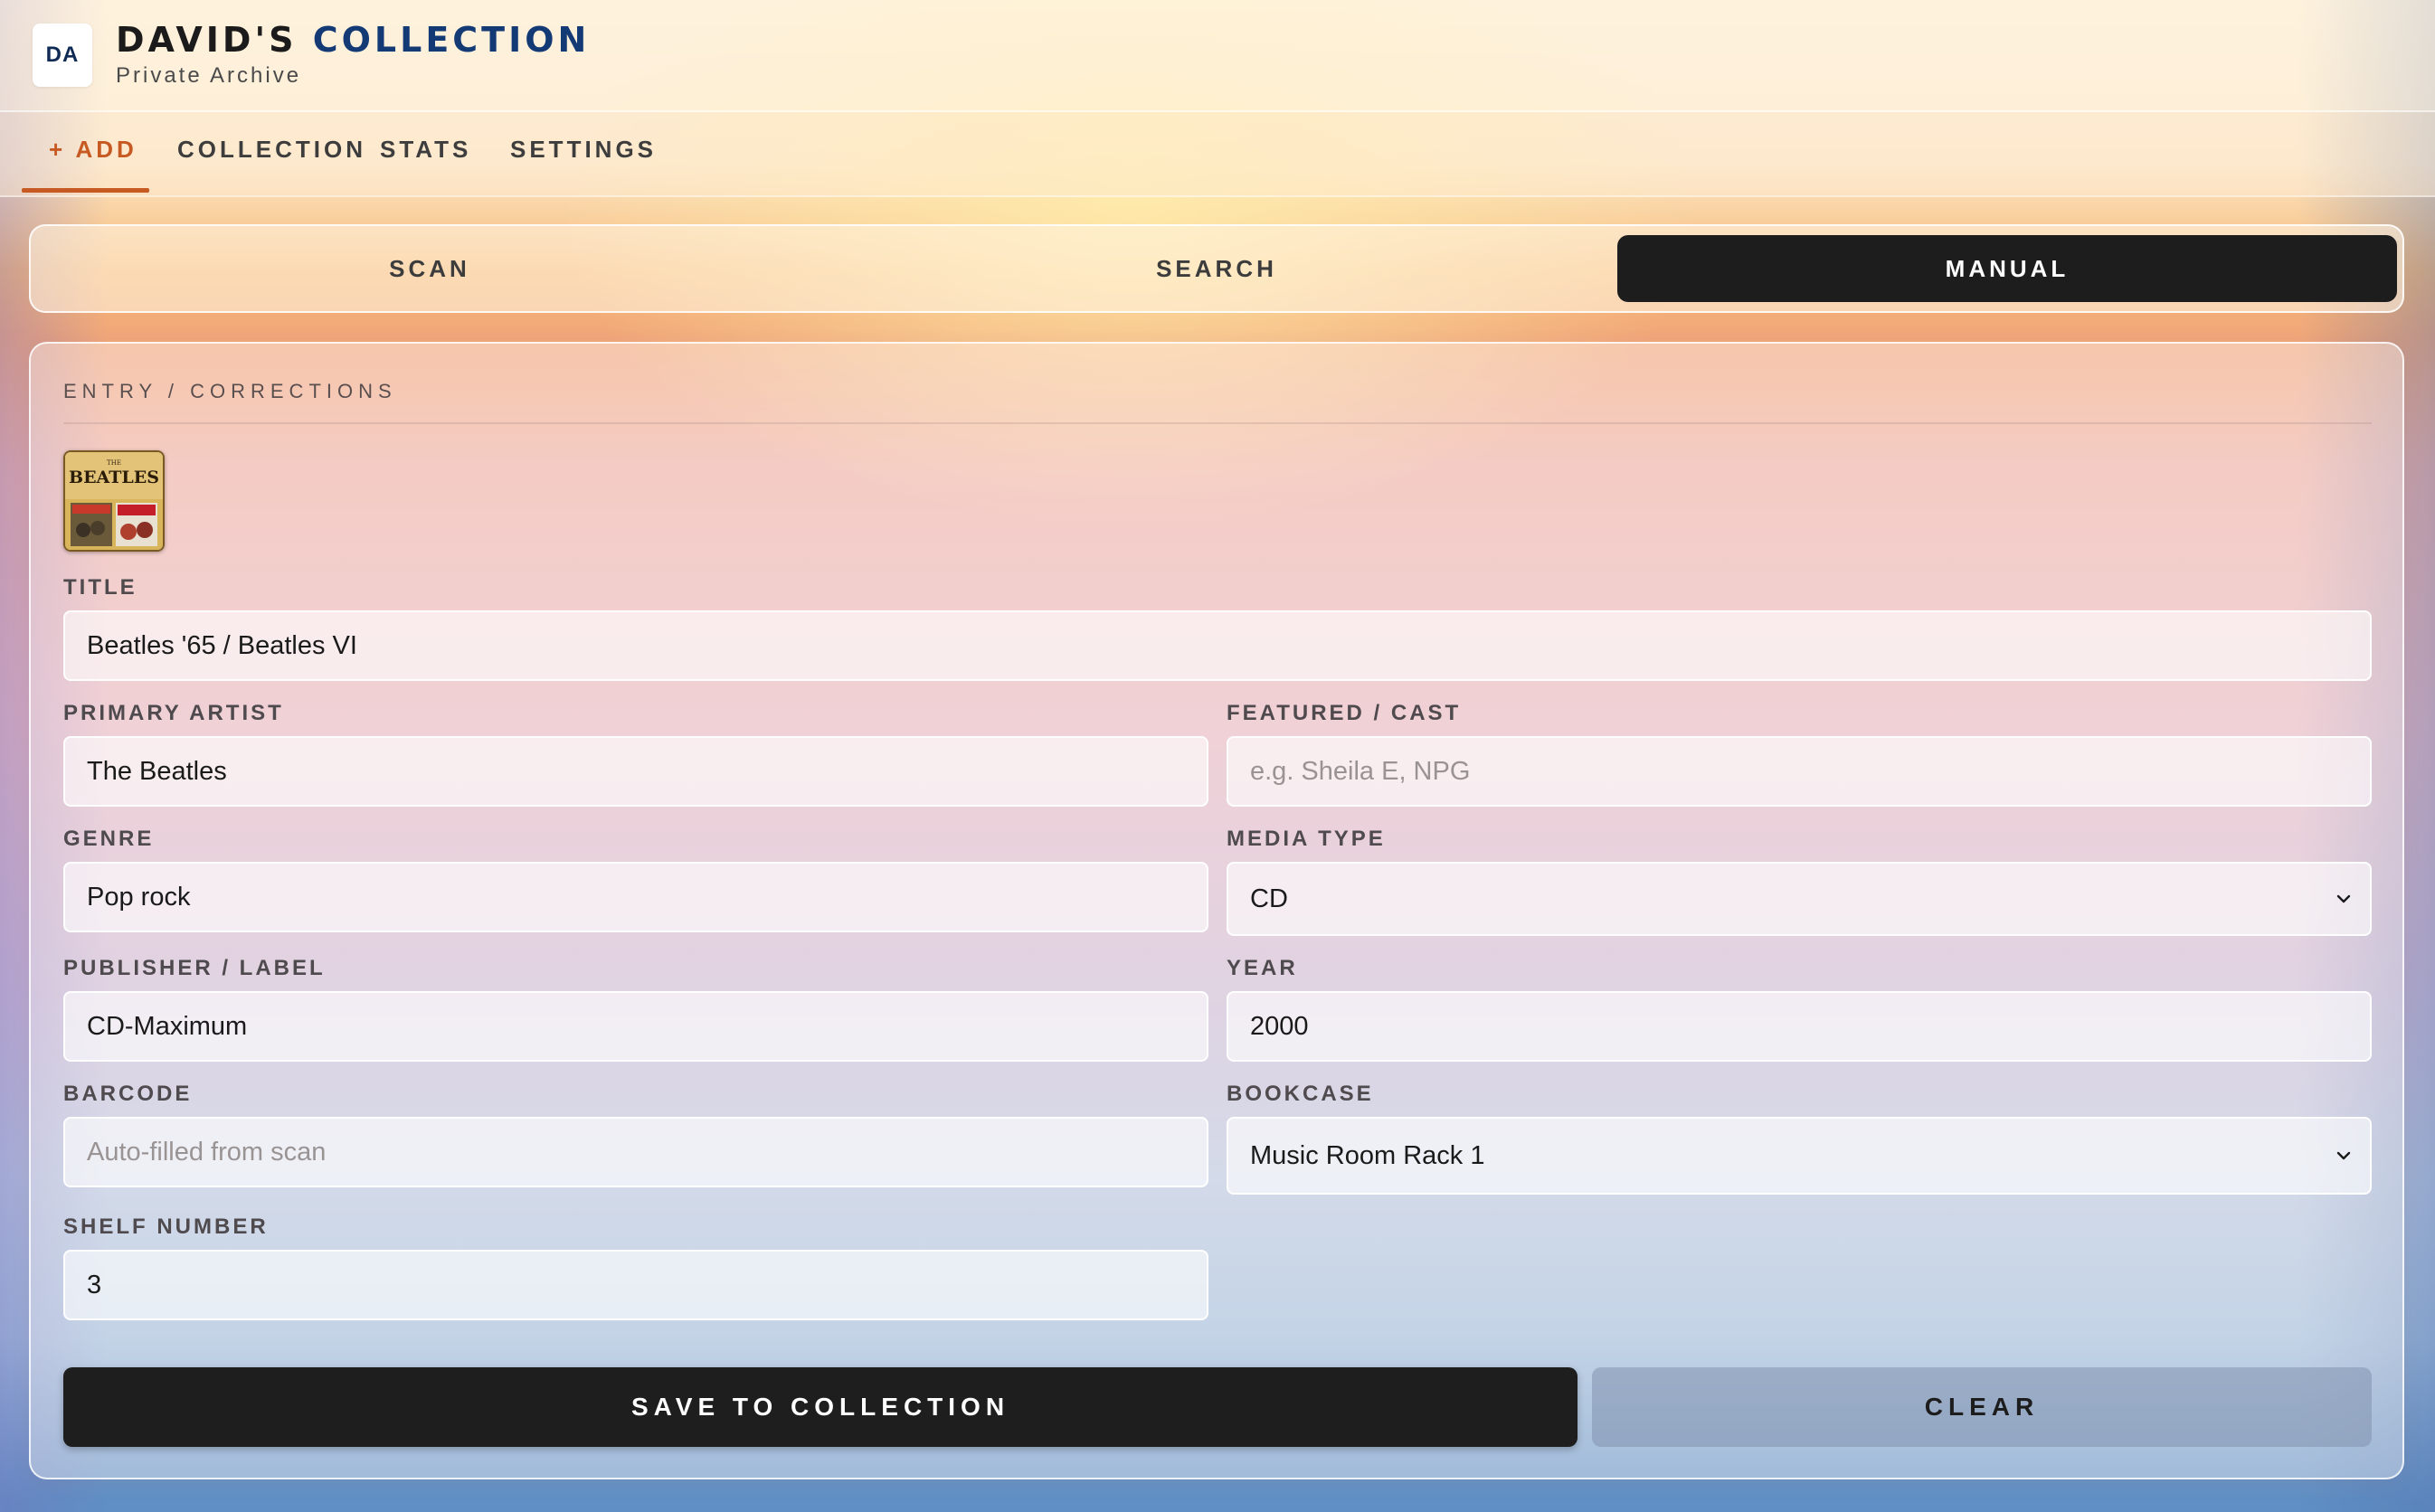 This screenshot has height=1512, width=2435. Describe the element at coordinates (425, 150) in the screenshot. I see `nav-stats: STATS` at that location.